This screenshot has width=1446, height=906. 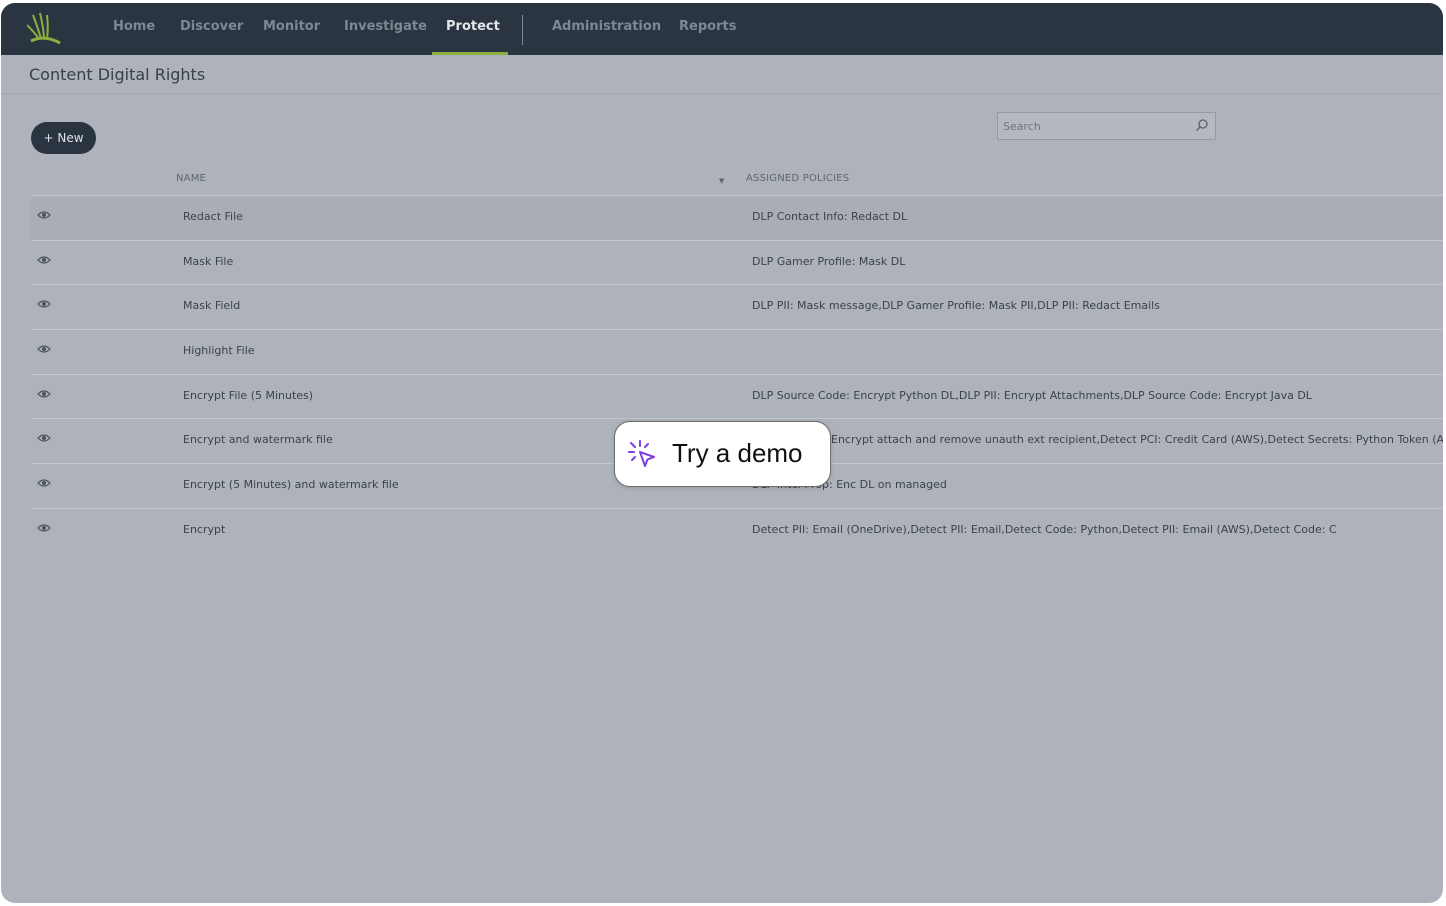 I want to click on header-divider, so click(x=722, y=93).